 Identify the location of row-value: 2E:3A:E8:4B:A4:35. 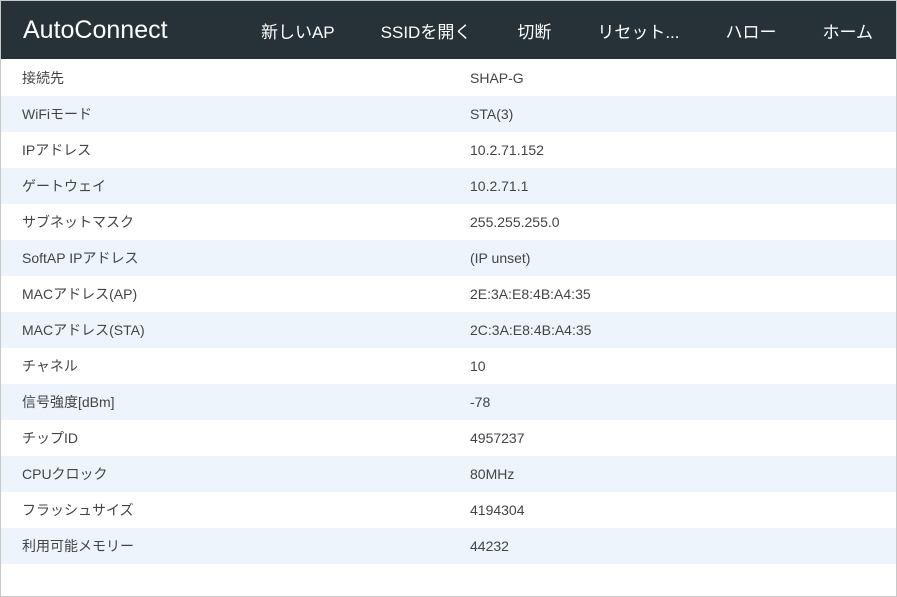
(530, 294).